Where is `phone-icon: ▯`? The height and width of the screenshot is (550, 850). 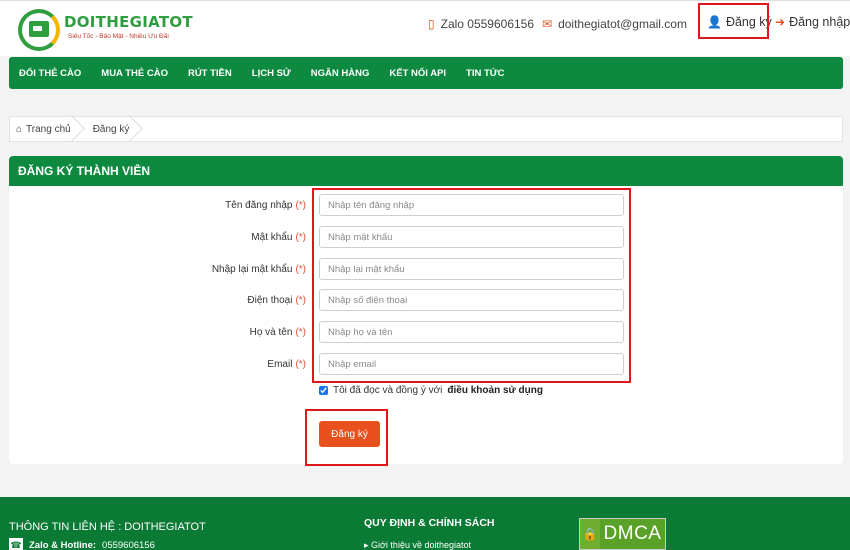 phone-icon: ▯ is located at coordinates (431, 24).